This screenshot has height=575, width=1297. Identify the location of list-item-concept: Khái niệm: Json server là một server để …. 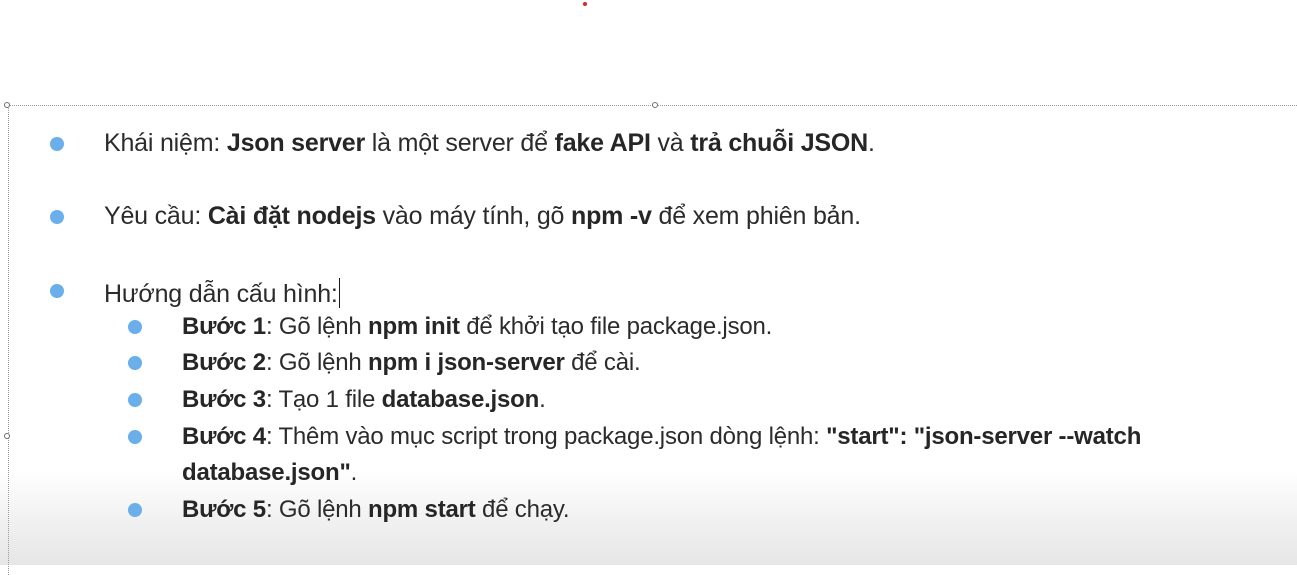
(489, 143).